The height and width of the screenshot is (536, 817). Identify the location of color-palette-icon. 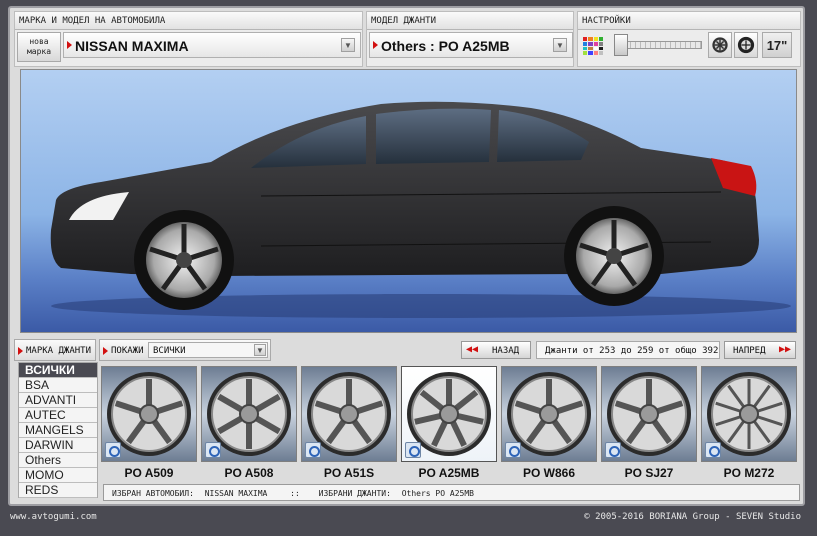
(593, 46).